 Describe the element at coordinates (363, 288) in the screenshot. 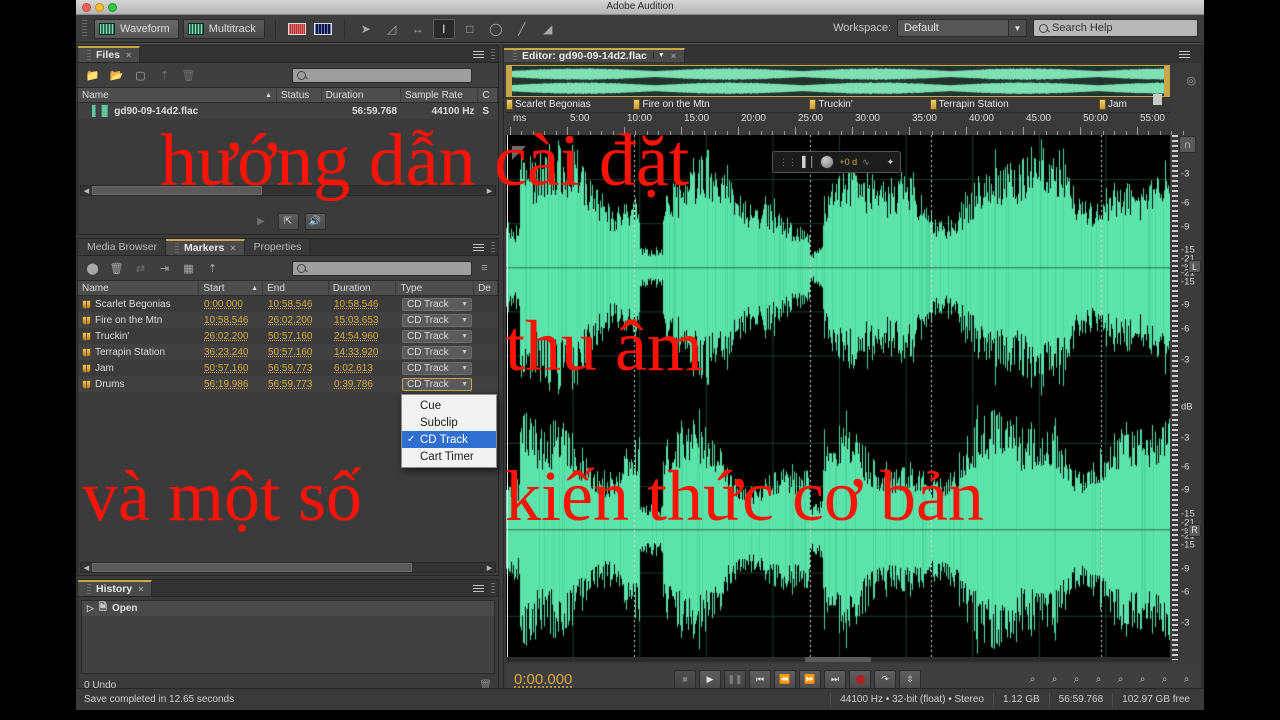

I see `markers-col-duration: Duration` at that location.